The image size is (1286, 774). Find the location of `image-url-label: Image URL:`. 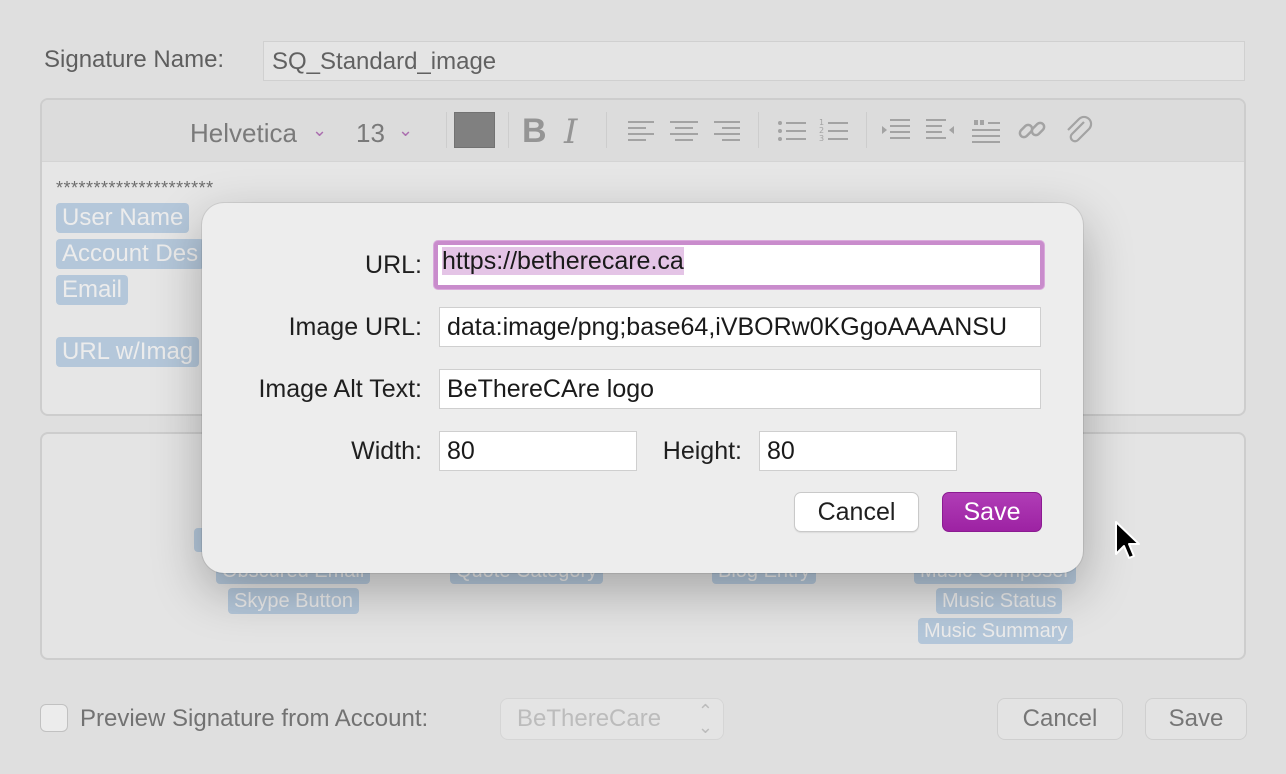

image-url-label: Image URL: is located at coordinates (355, 327).